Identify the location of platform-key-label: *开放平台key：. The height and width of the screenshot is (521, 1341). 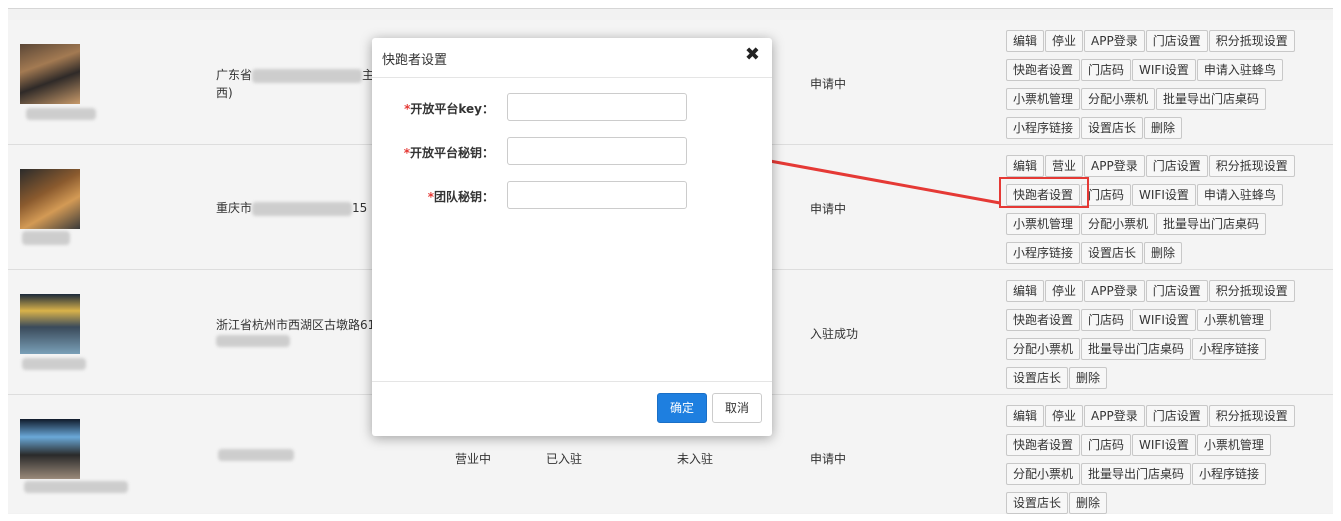
(449, 109).